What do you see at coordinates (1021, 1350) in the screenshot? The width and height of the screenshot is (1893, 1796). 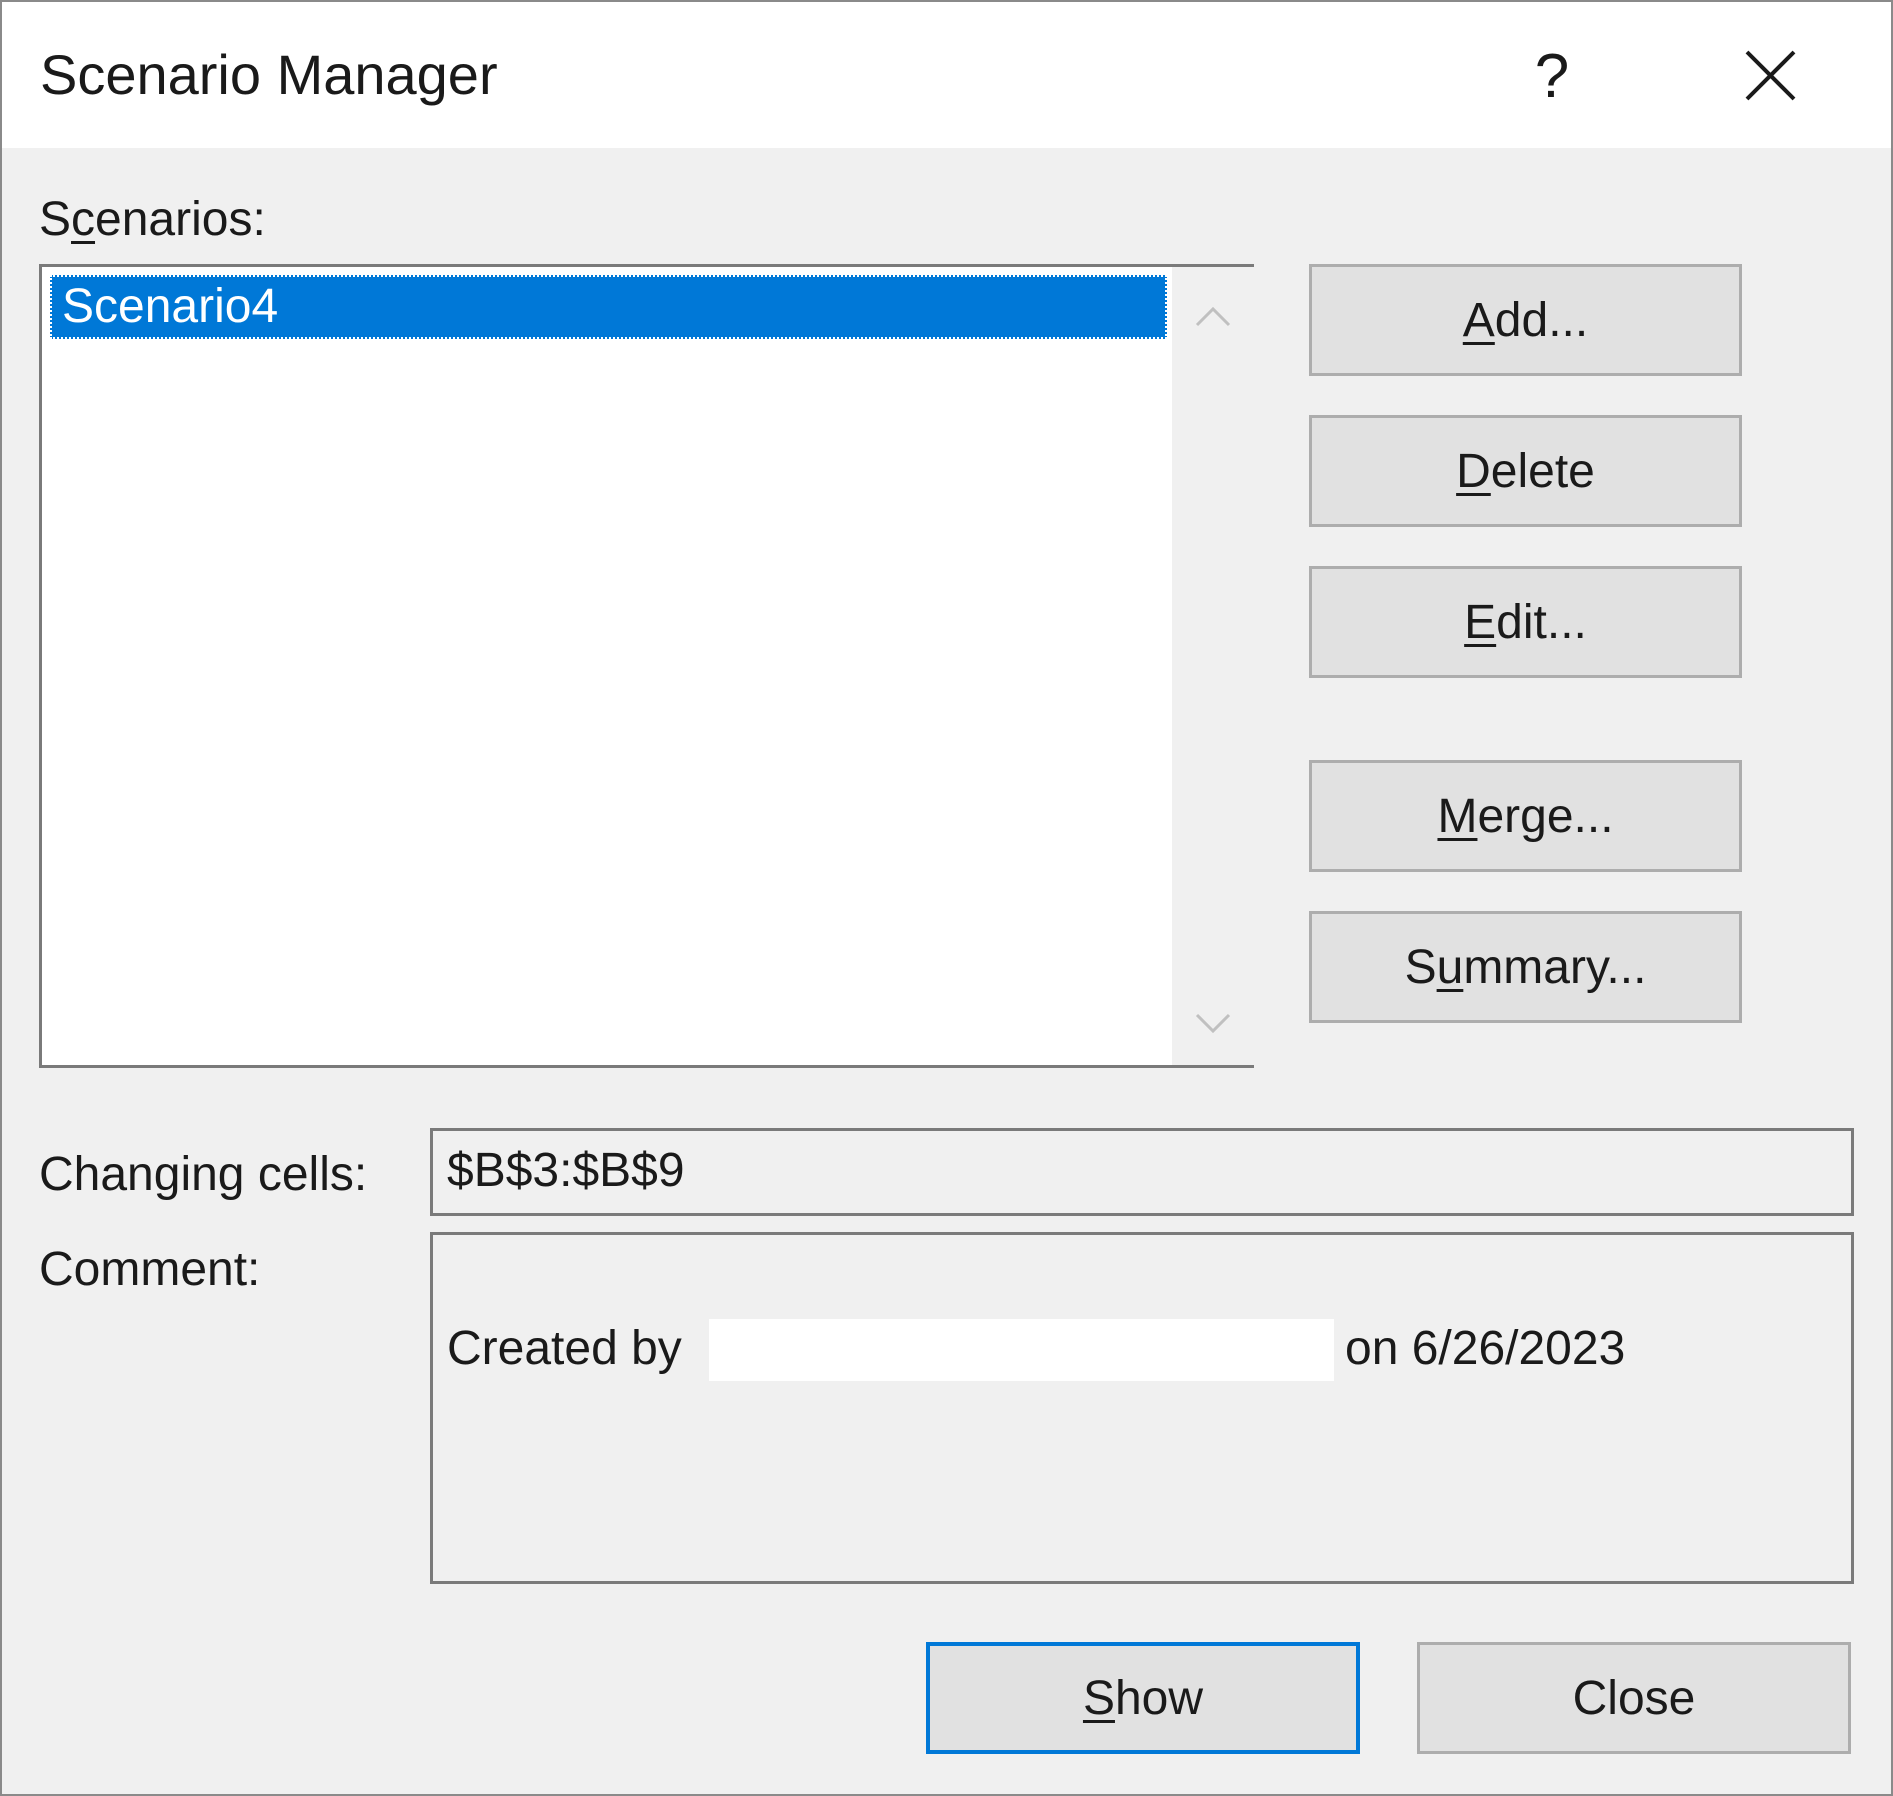 I see `redacted-name` at bounding box center [1021, 1350].